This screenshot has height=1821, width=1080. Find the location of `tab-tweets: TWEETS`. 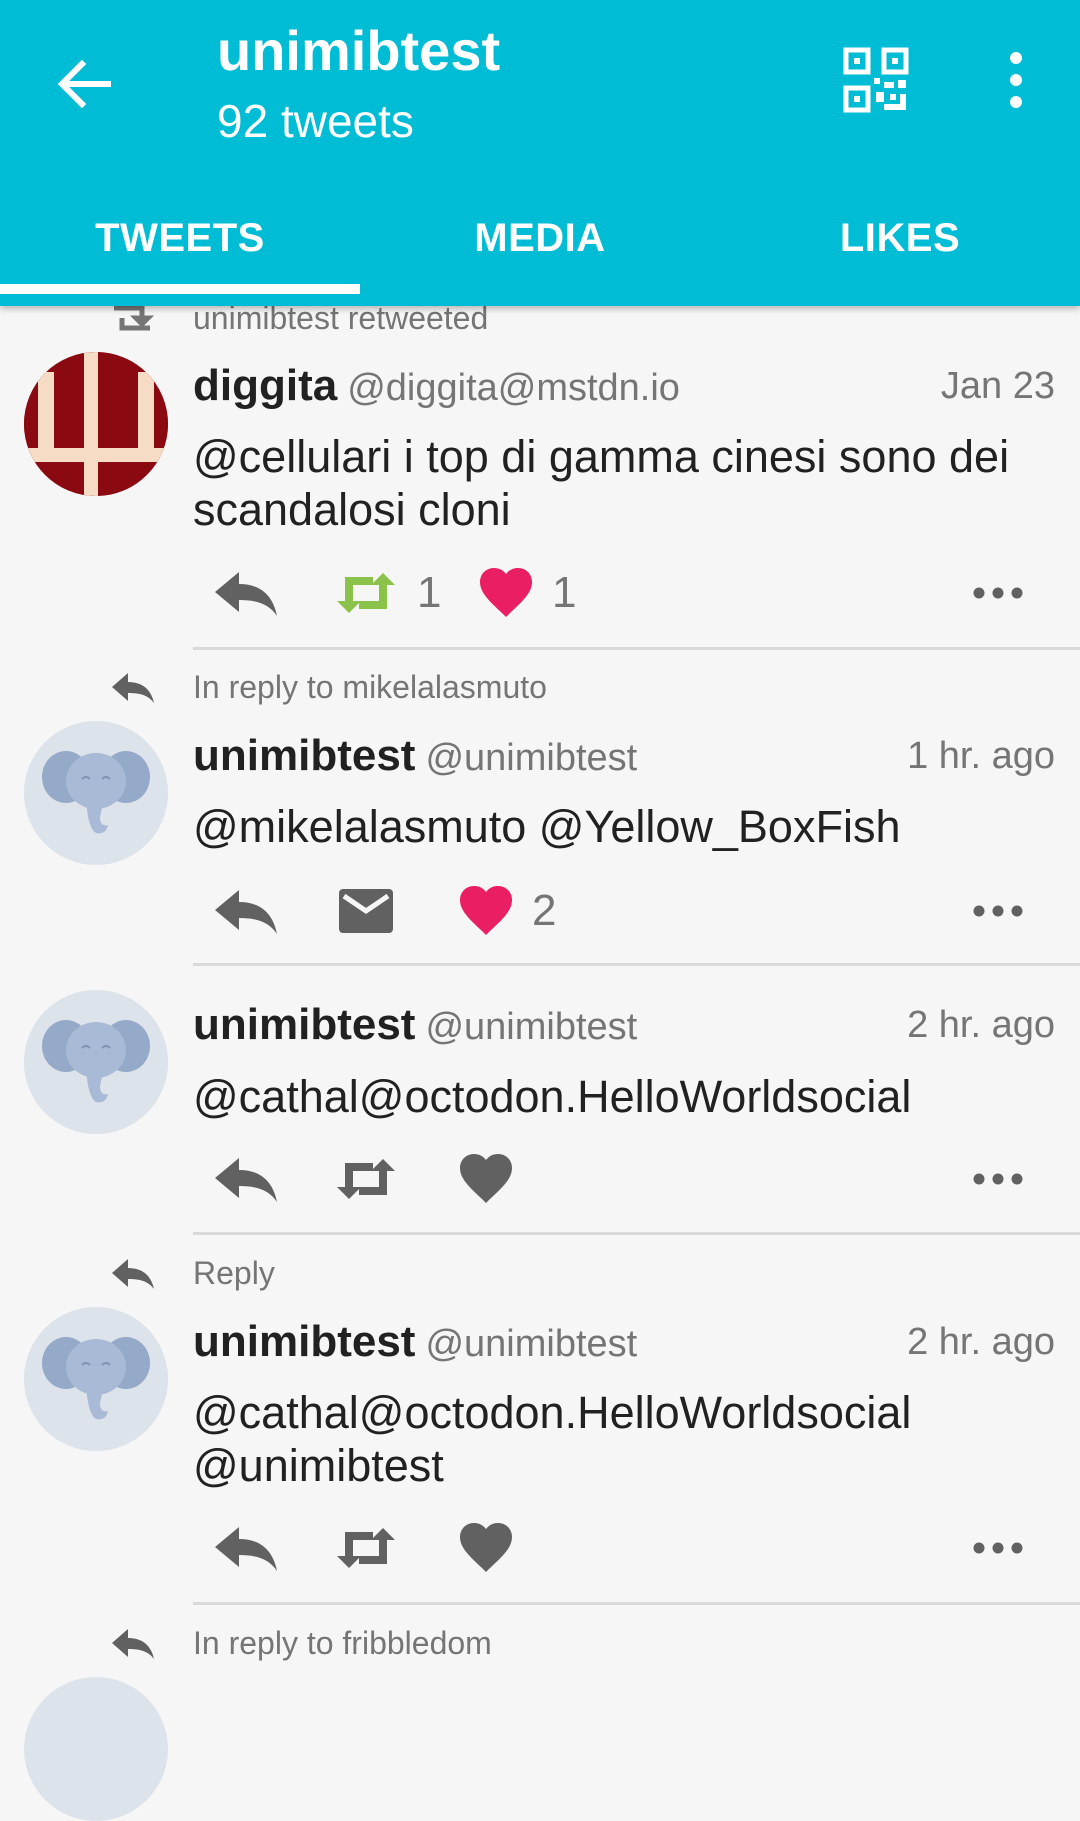

tab-tweets: TWEETS is located at coordinates (180, 248).